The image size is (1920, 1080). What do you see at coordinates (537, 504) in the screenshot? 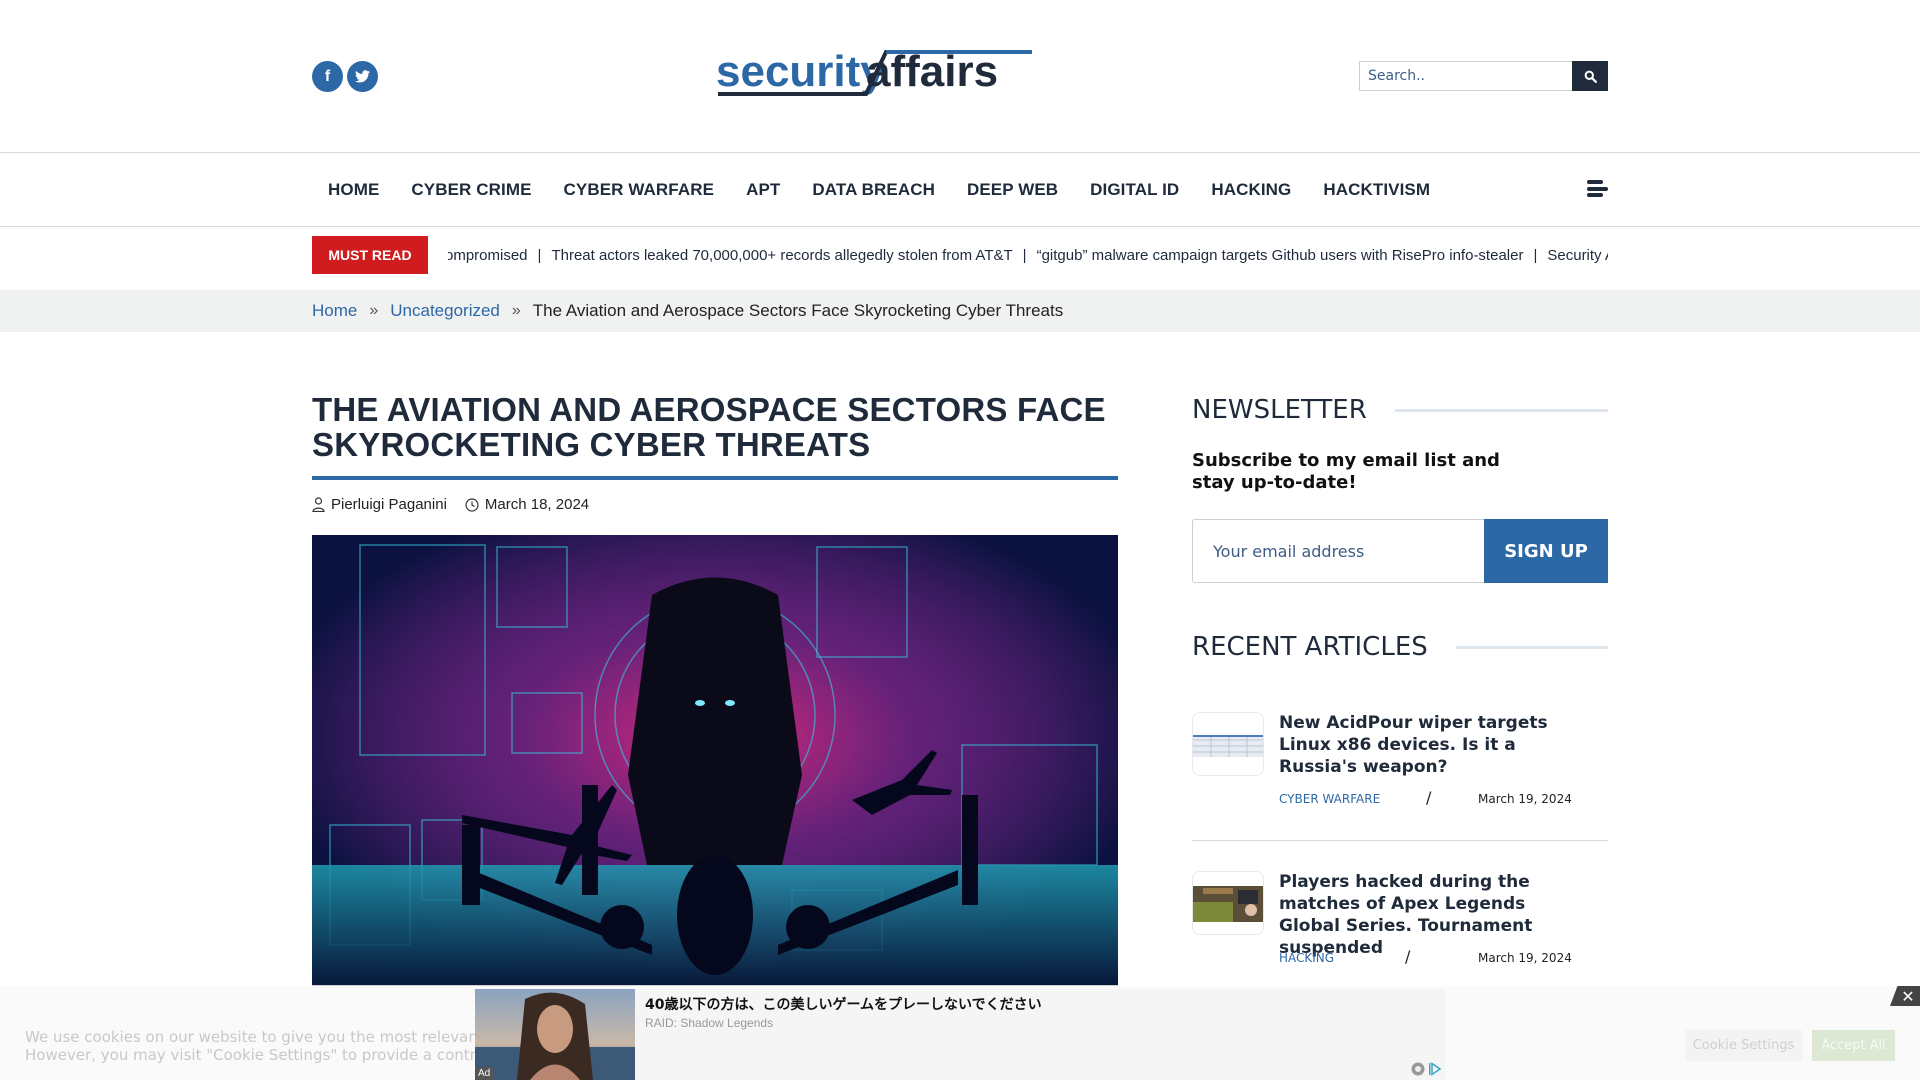
I see `article-date: March 18, 2024` at bounding box center [537, 504].